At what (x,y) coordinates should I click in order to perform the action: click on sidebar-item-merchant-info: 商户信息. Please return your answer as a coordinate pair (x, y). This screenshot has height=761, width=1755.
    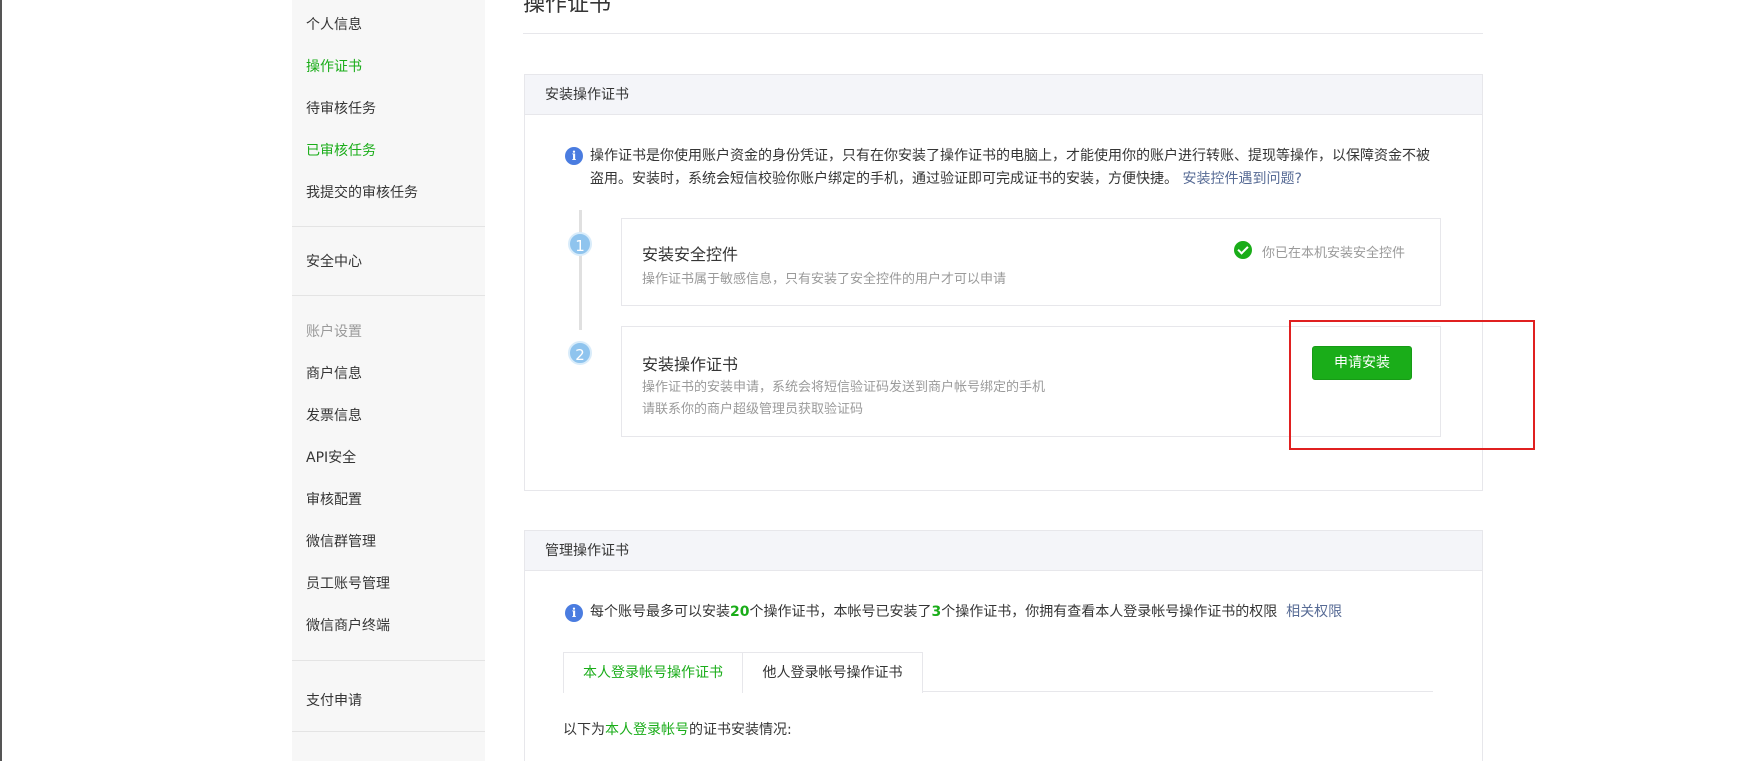
    Looking at the image, I should click on (334, 373).